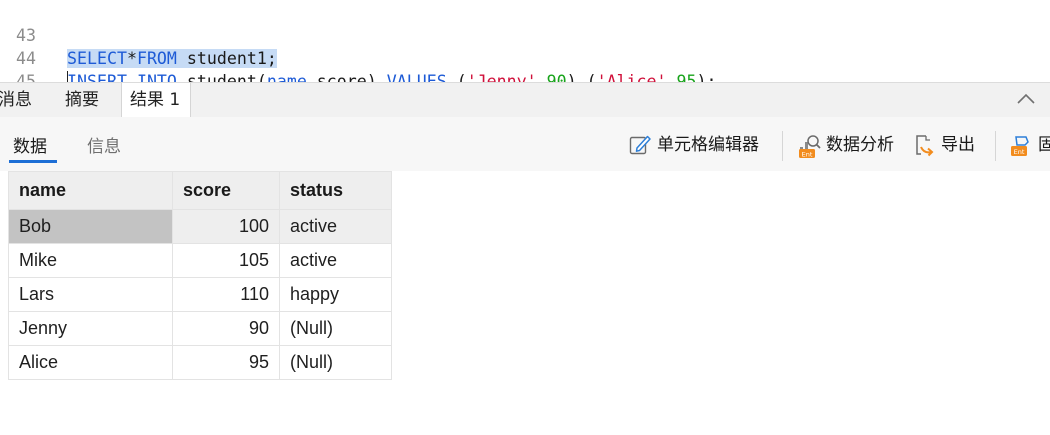 This screenshot has width=1050, height=435. What do you see at coordinates (1044, 145) in the screenshot?
I see `fixed-label: 固` at bounding box center [1044, 145].